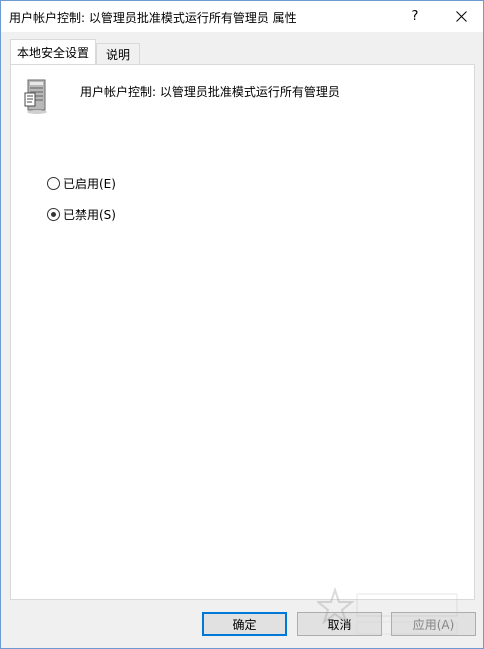 The width and height of the screenshot is (484, 649). I want to click on tab-local-security-setting: 本地安全设置, so click(53, 51).